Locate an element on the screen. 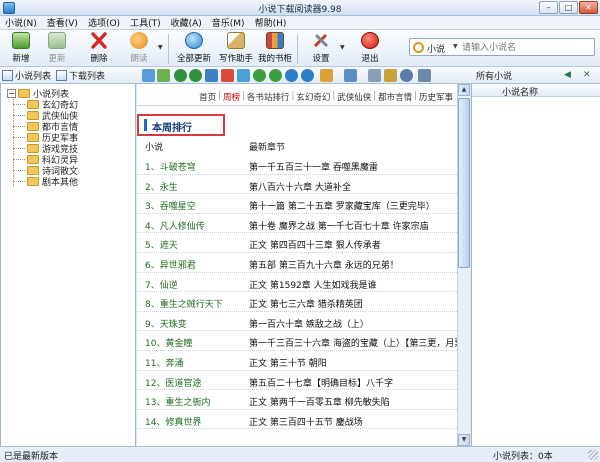 The height and width of the screenshot is (462, 600). nav-home: 首页 is located at coordinates (207, 97).